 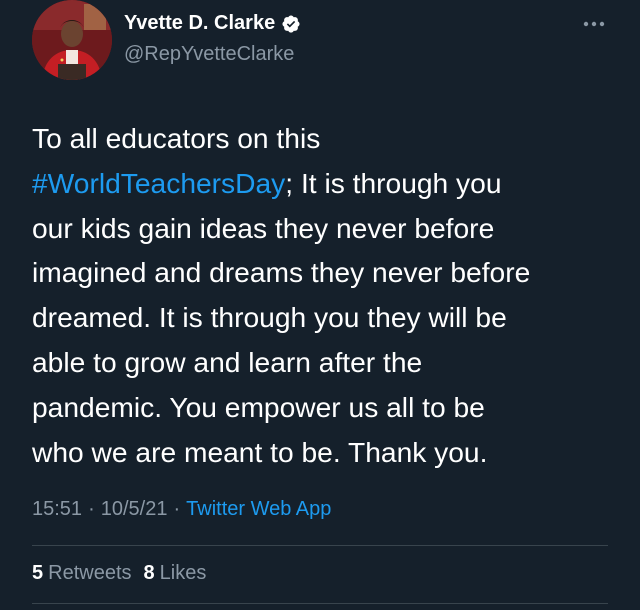 I want to click on likes-label: Likes, so click(x=183, y=573).